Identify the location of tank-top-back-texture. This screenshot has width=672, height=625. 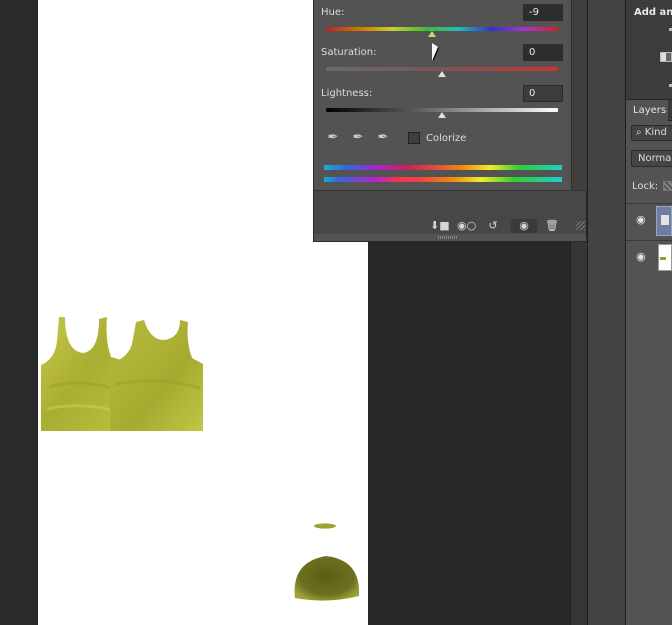
(156, 375).